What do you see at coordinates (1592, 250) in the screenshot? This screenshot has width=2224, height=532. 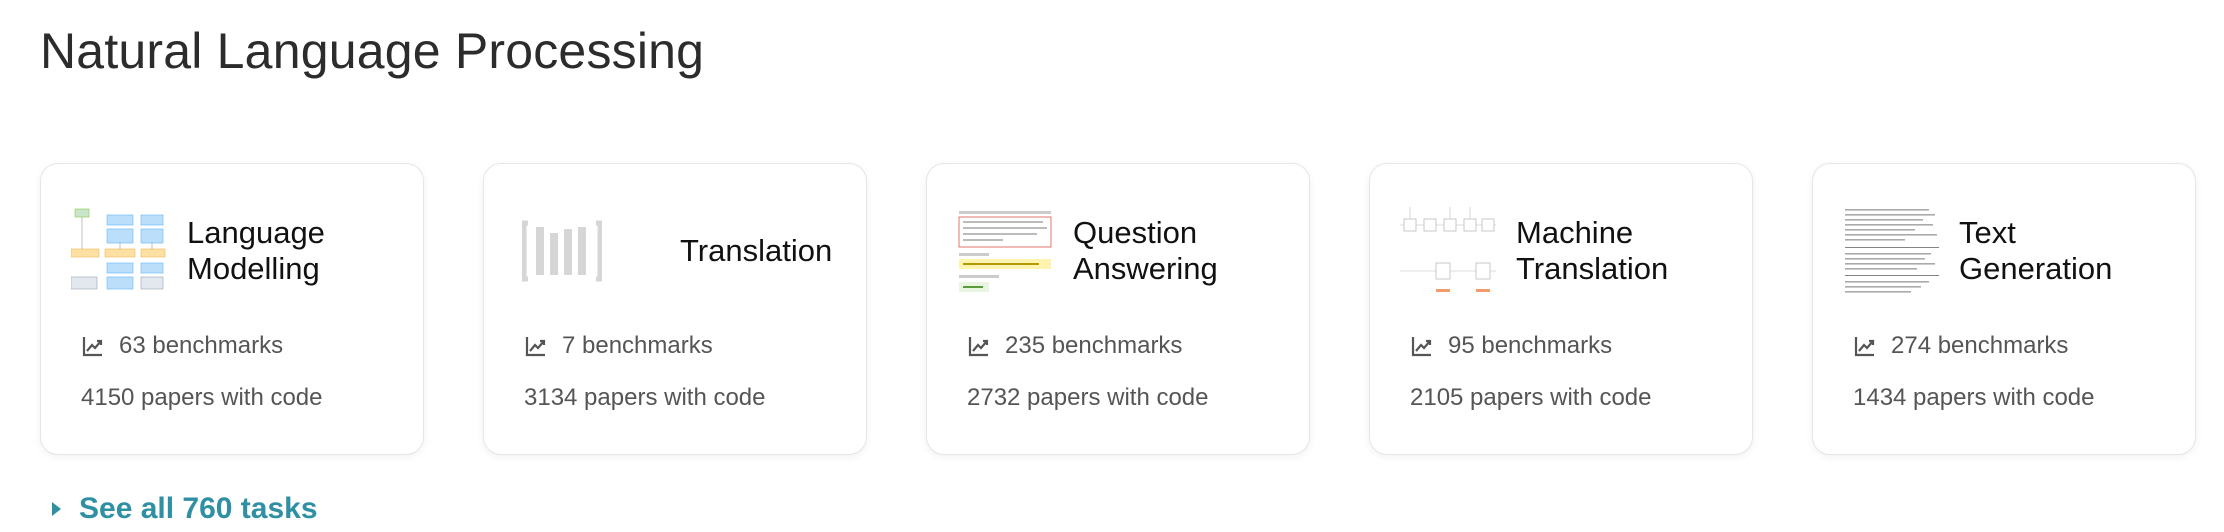 I see `card-title: Machine Translation` at bounding box center [1592, 250].